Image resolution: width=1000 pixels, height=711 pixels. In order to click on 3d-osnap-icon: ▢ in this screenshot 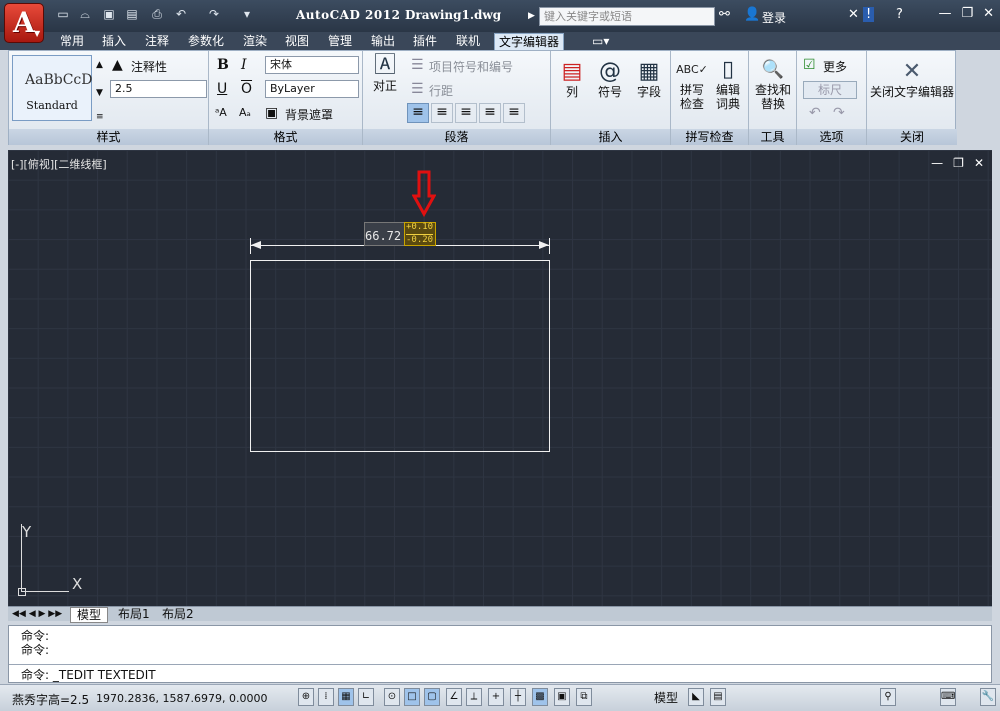, I will do `click(432, 697)`.